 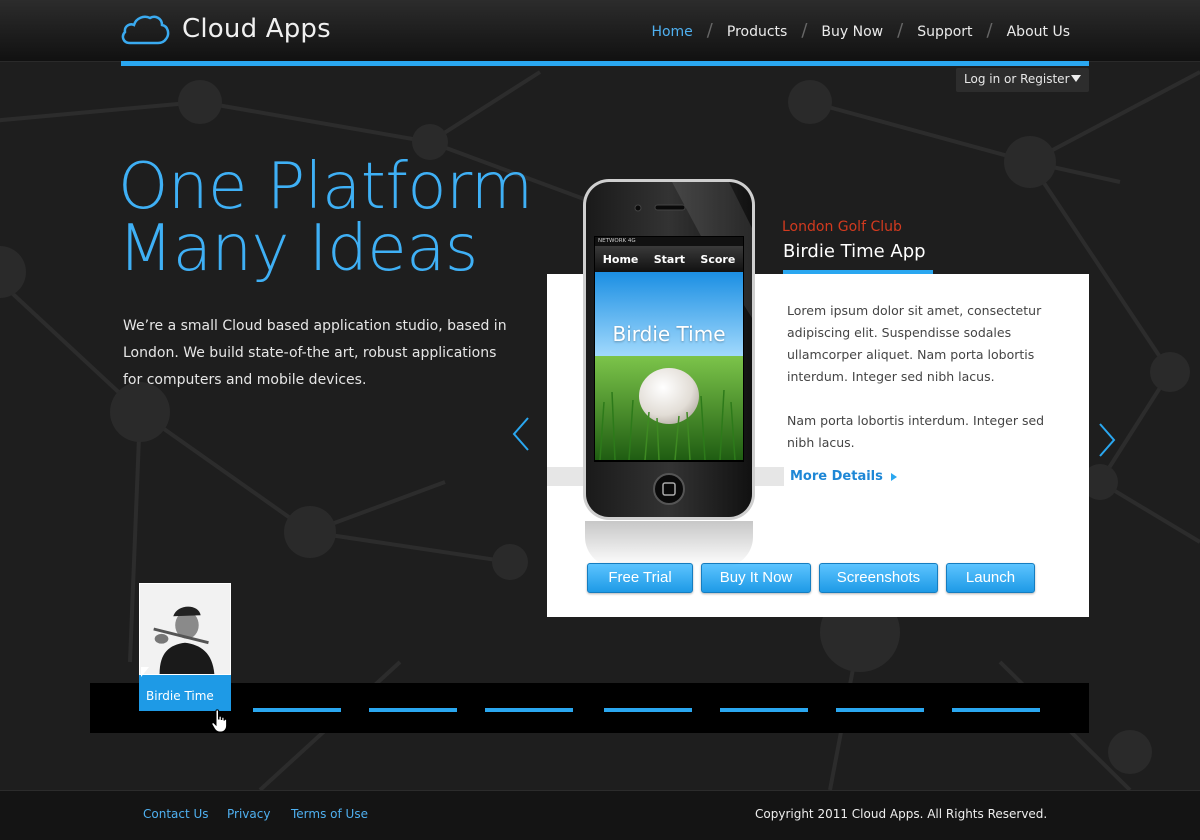 I want to click on nav-support: Support, so click(x=944, y=32).